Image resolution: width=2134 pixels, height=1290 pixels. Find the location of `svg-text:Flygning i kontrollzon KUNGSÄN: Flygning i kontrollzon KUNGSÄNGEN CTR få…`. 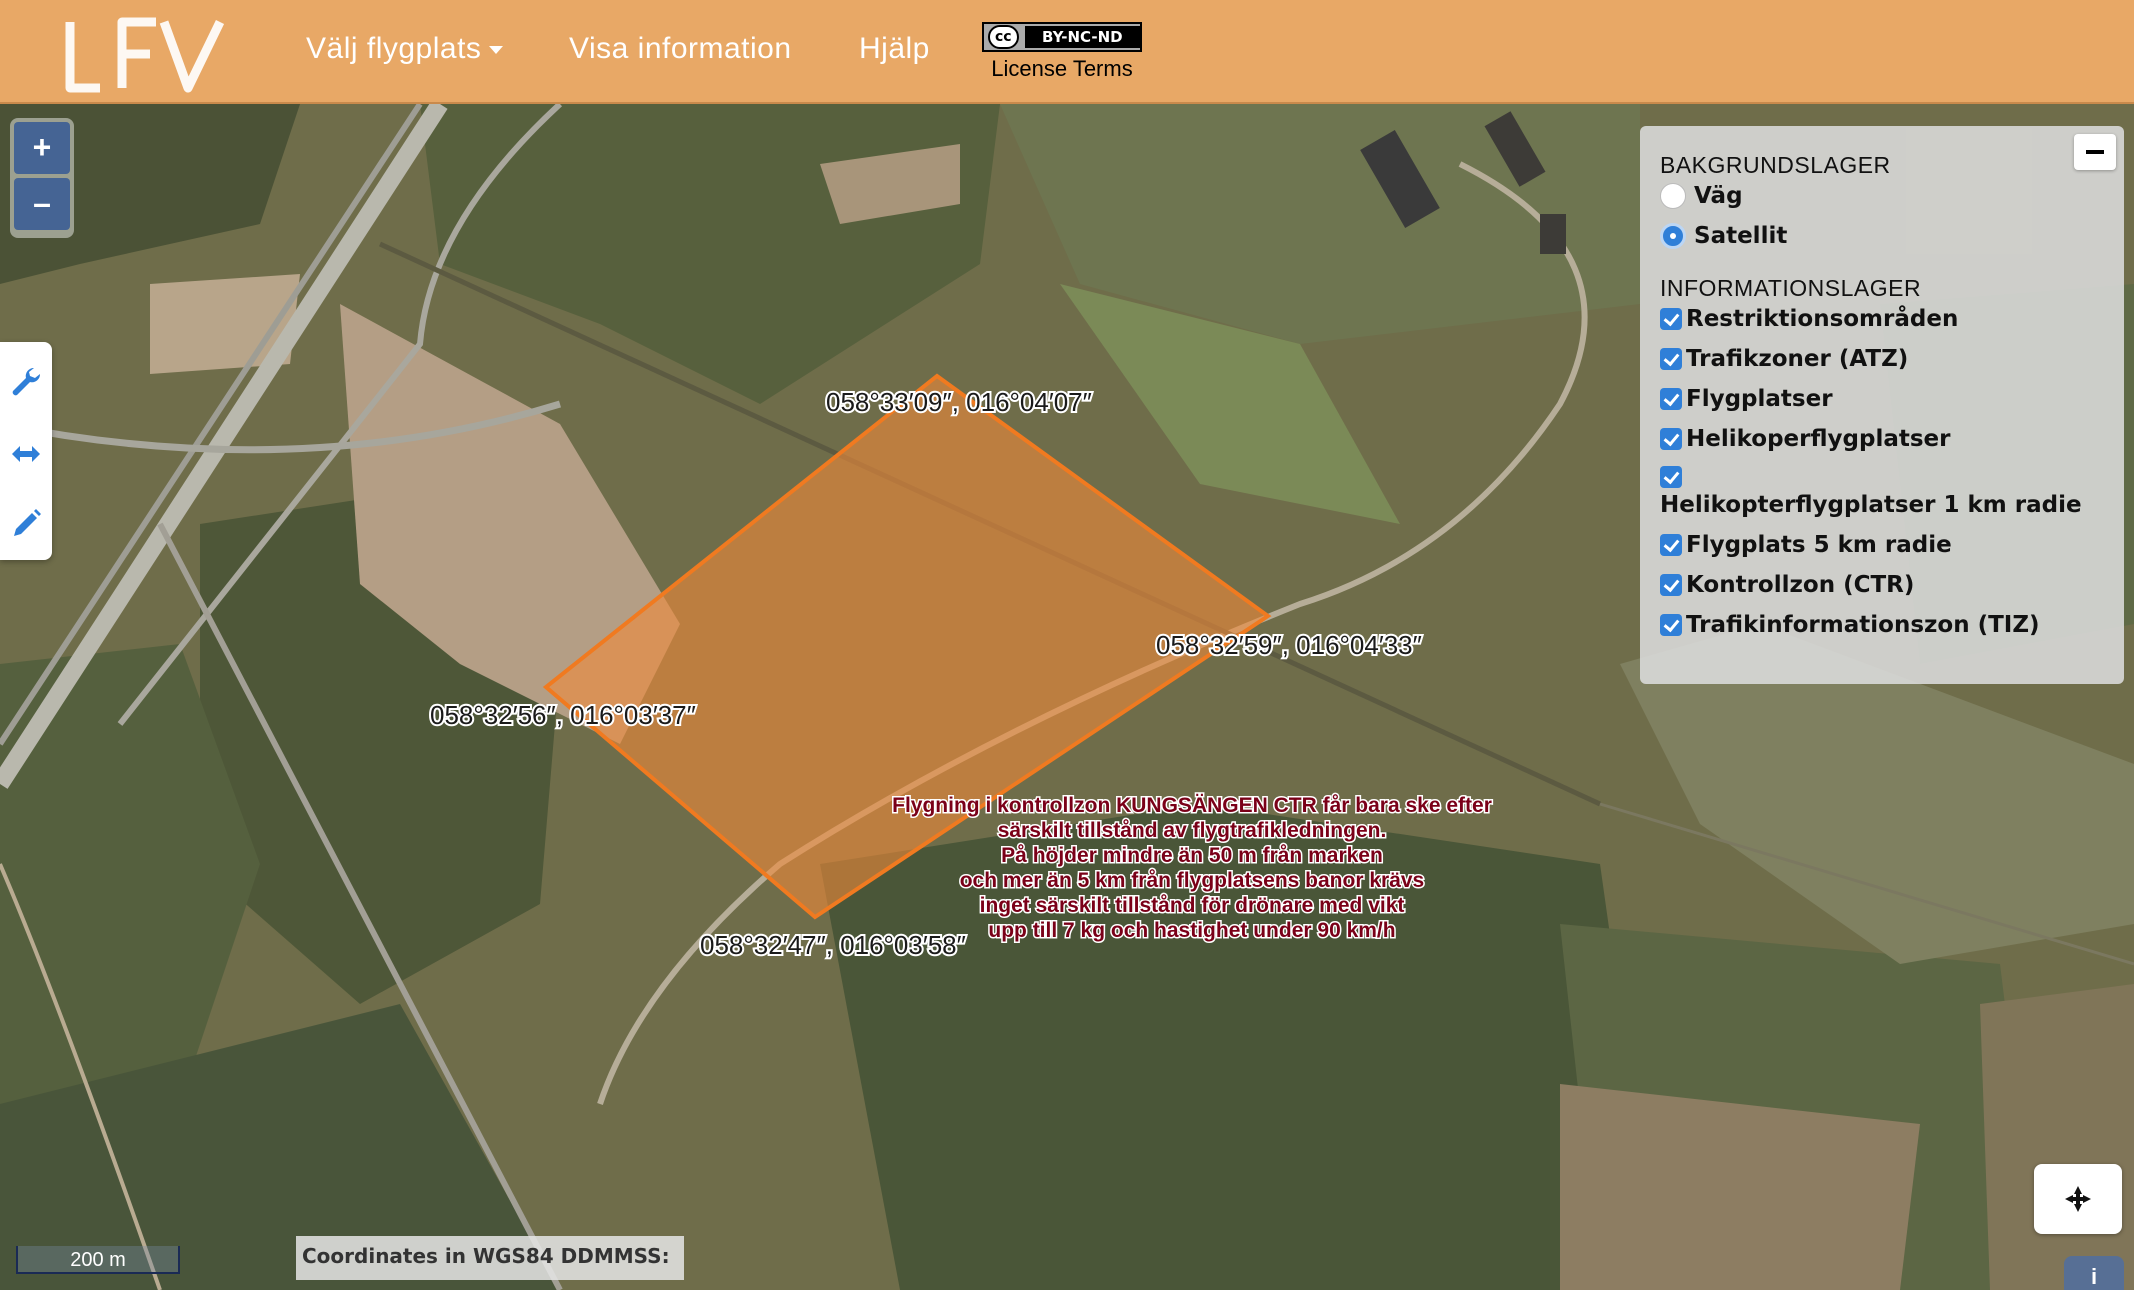

svg-text:Flygning i kontrollzon KUNGSÄN: Flygning i kontrollzon KUNGSÄNGEN CTR få… is located at coordinates (1192, 805).